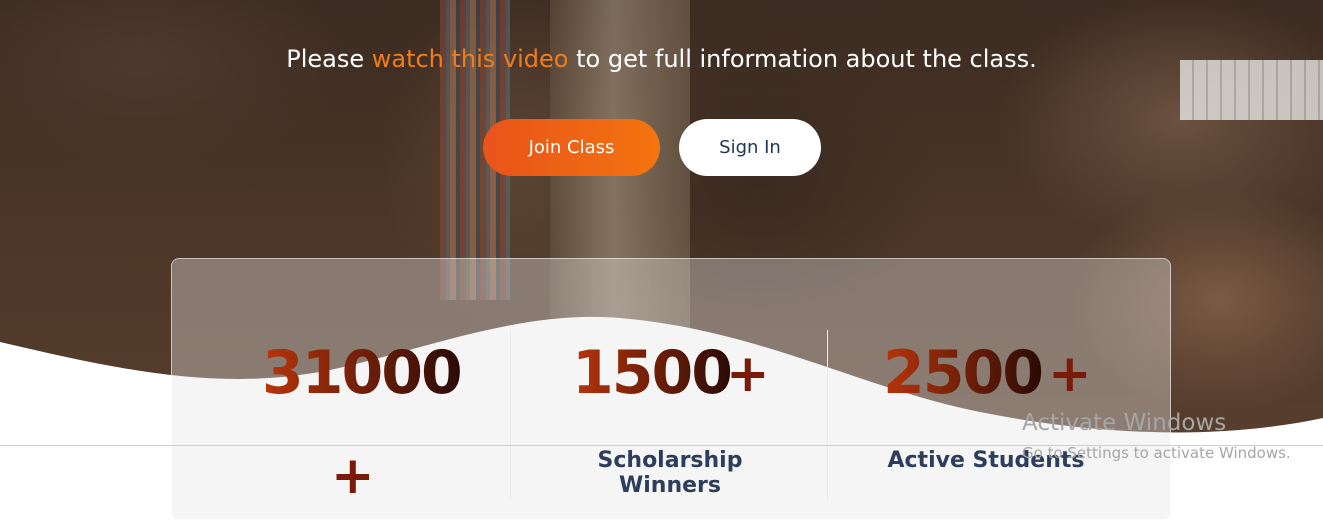  What do you see at coordinates (571, 147) in the screenshot?
I see `join-class-button: Join Class` at bounding box center [571, 147].